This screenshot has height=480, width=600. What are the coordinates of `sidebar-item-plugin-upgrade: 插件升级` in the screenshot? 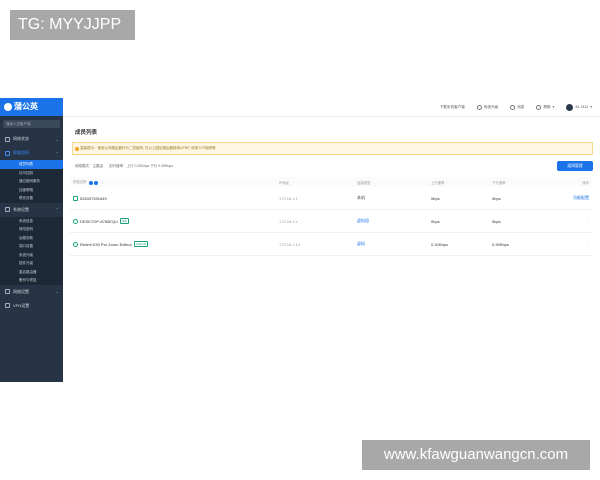 It's located at (31, 263).